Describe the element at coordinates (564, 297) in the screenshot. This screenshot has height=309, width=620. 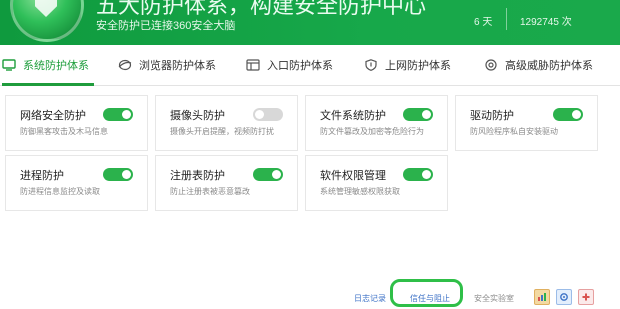
I see `settings-icon` at that location.